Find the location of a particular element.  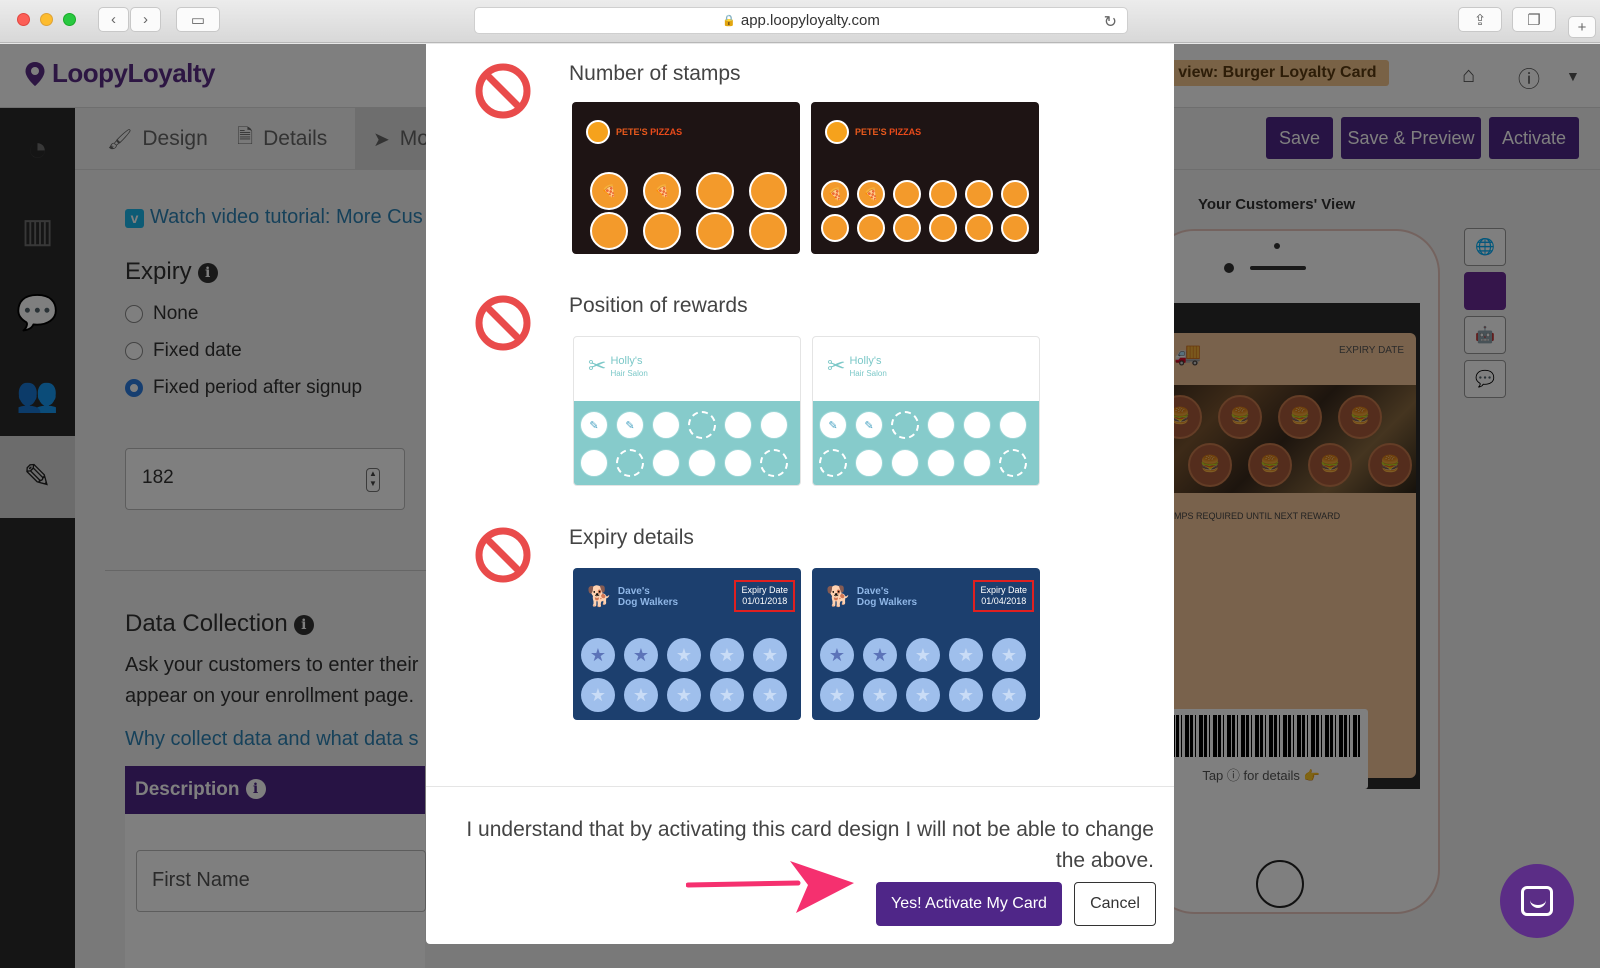

tabs-overview-button: ❐ is located at coordinates (1534, 19).